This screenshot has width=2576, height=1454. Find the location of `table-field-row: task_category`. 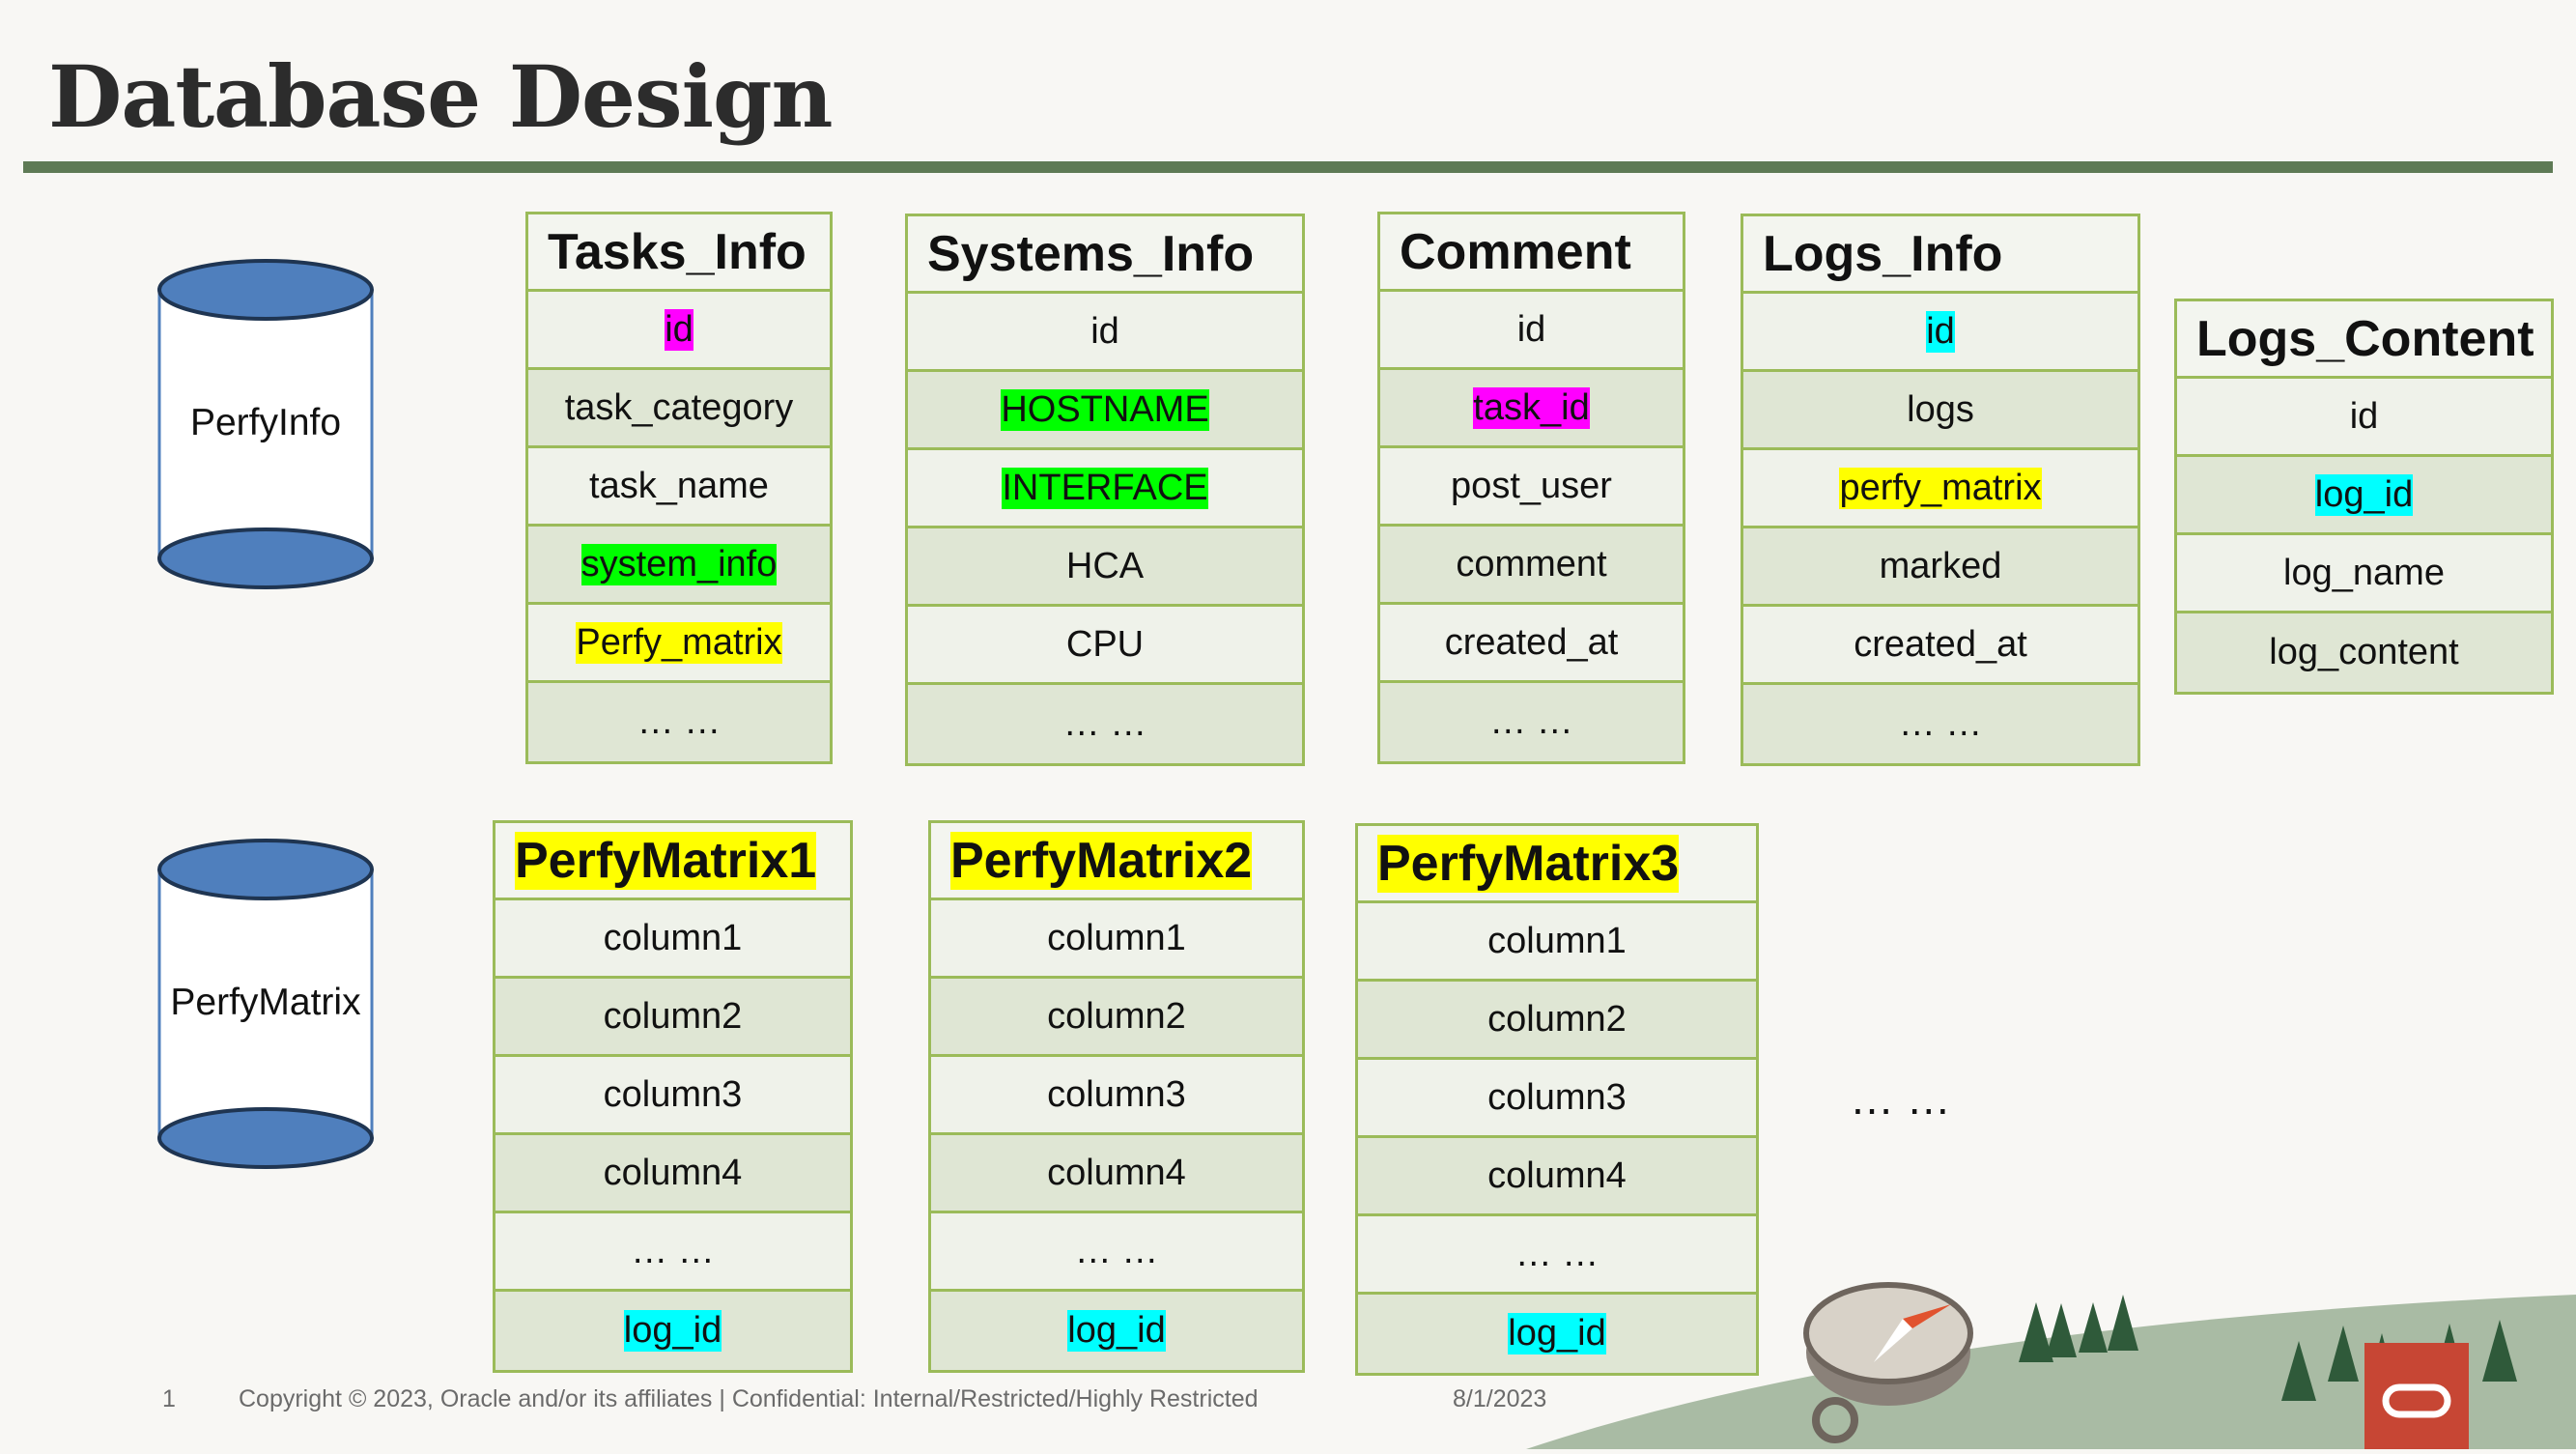

table-field-row: task_category is located at coordinates (679, 409).